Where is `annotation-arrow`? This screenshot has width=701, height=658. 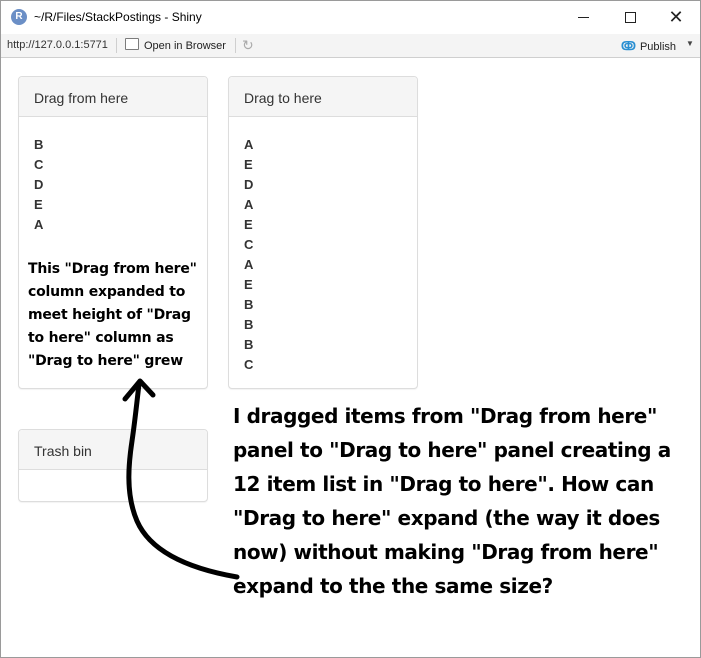 annotation-arrow is located at coordinates (181, 479).